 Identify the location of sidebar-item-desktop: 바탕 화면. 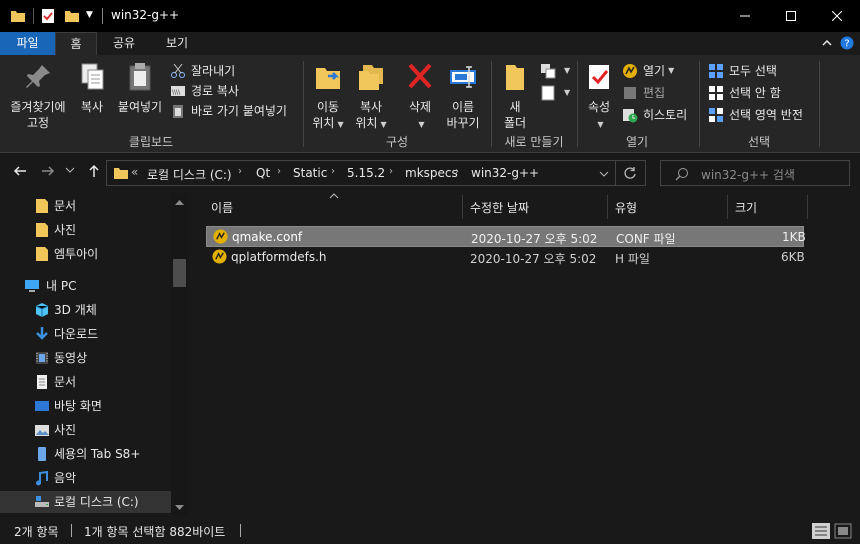
(85, 406).